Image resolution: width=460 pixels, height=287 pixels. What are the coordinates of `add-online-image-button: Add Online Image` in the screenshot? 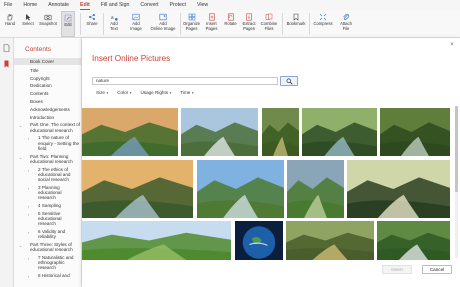 It's located at (163, 21).